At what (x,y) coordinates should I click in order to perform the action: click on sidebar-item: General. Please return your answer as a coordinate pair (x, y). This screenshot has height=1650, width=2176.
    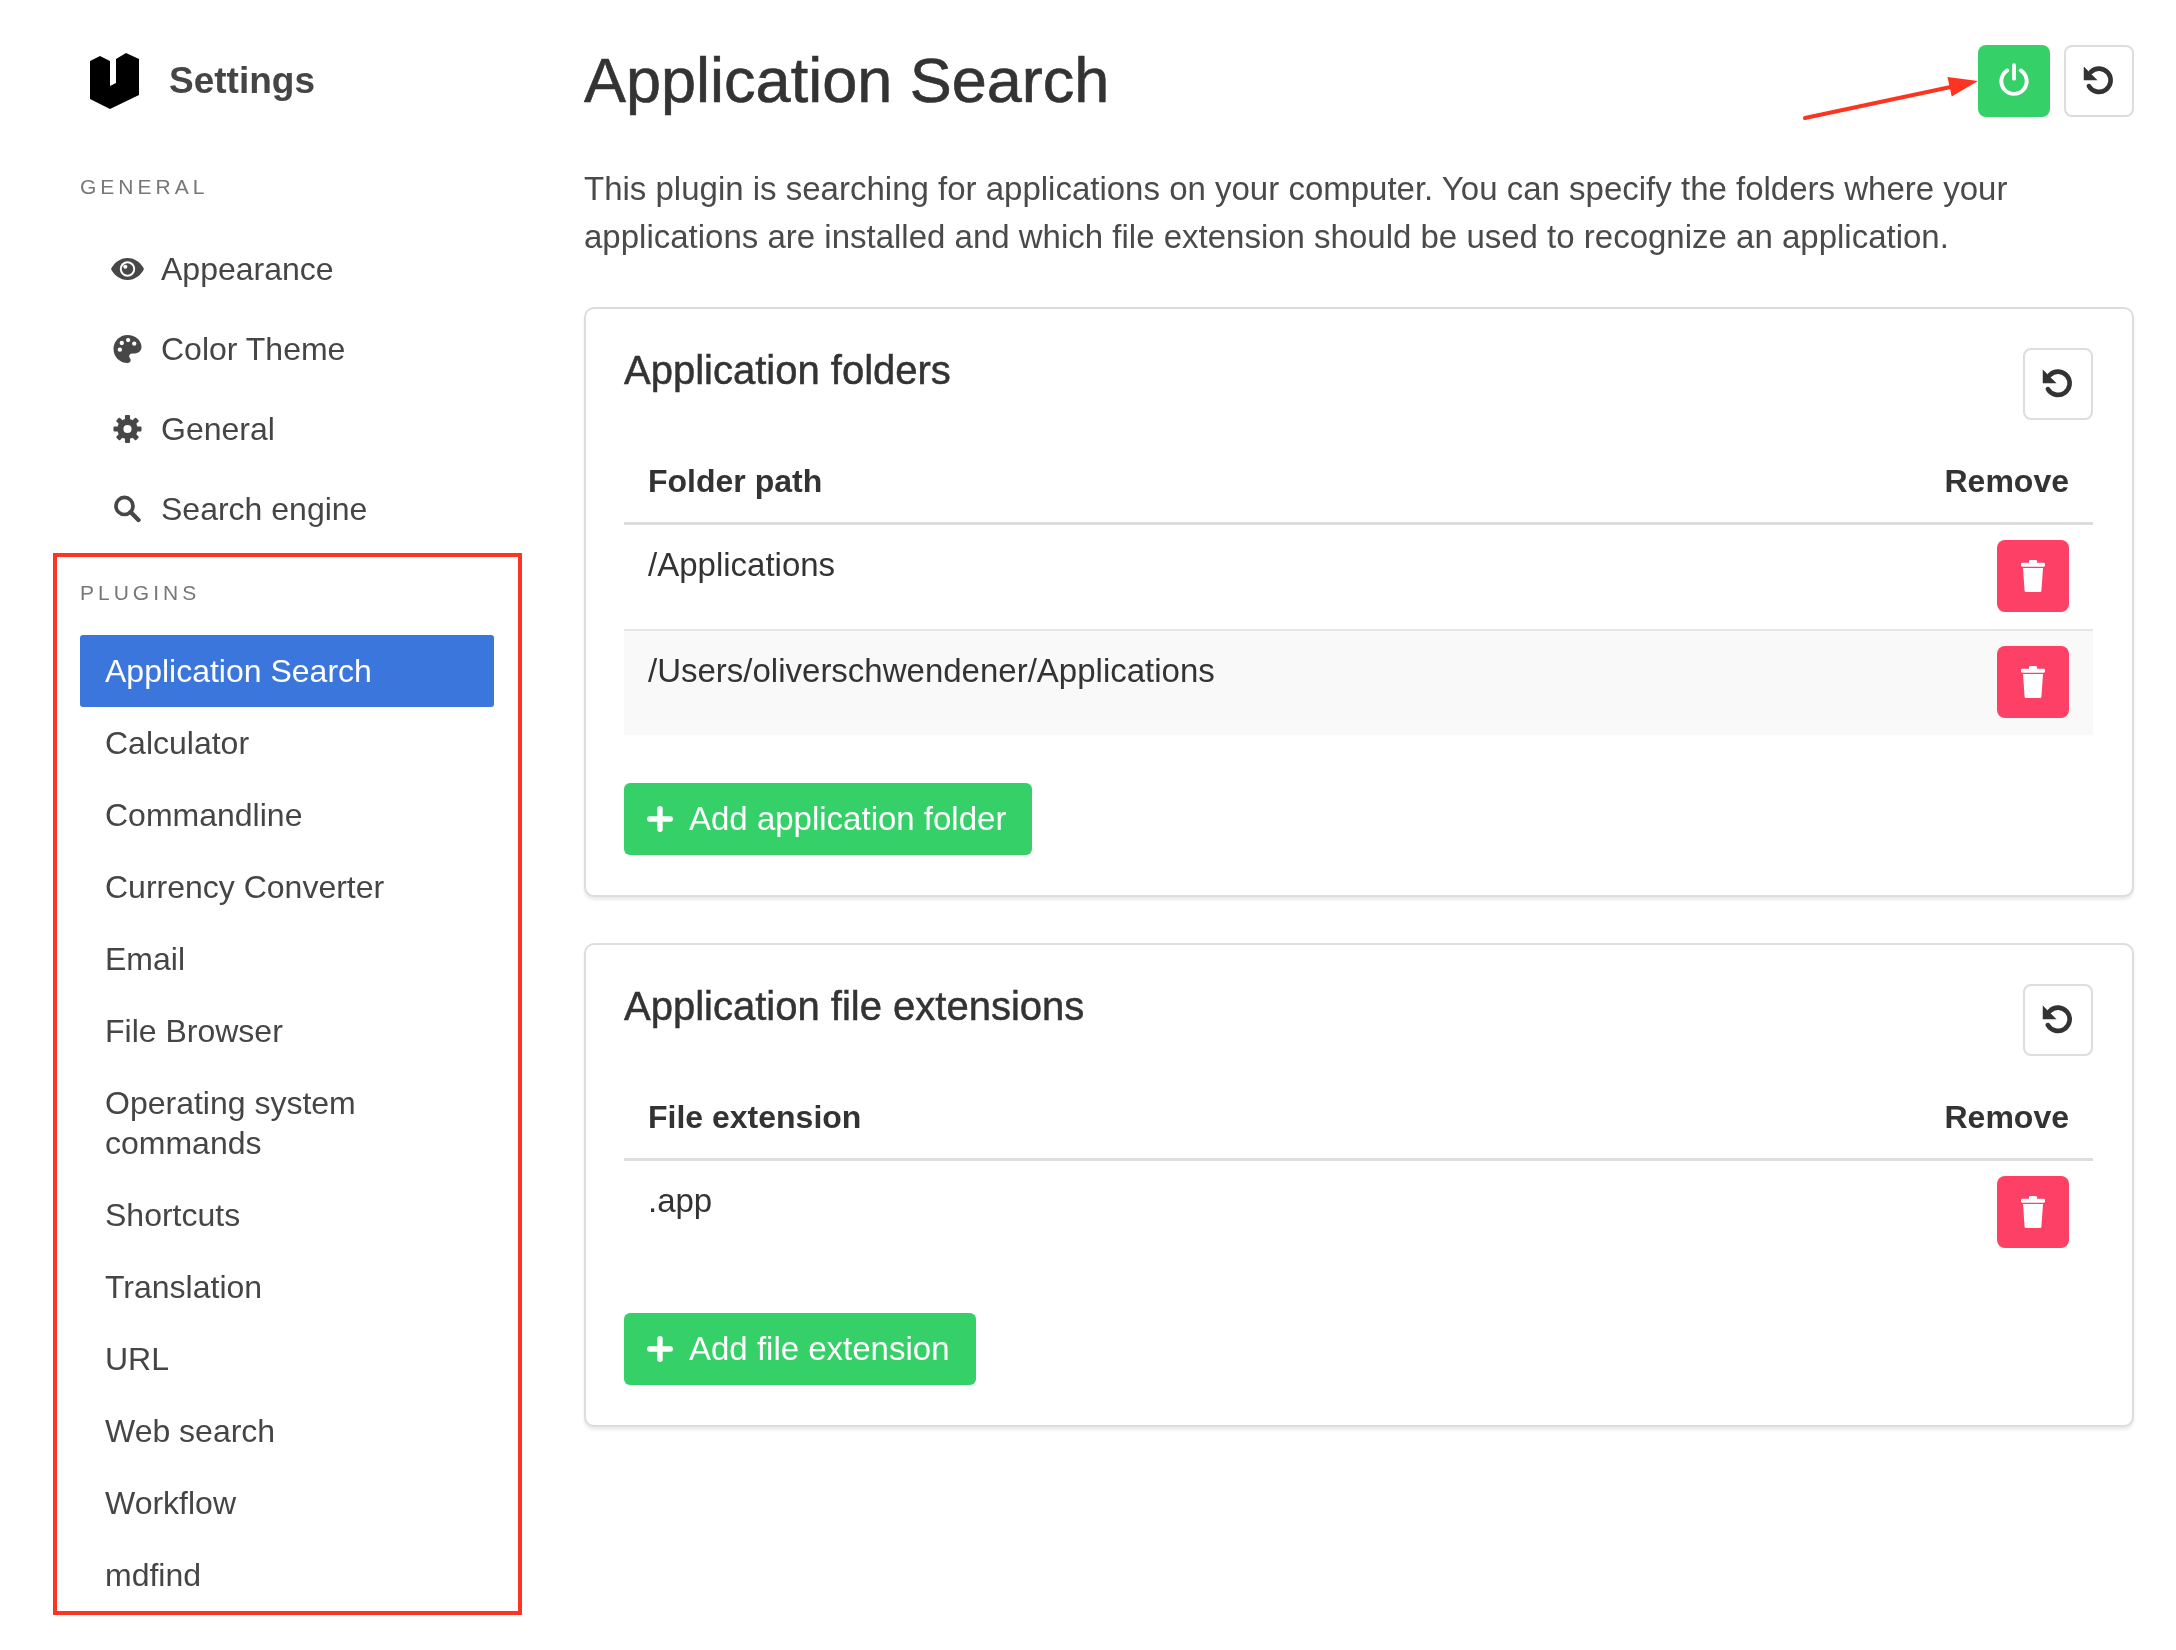
    Looking at the image, I should click on (287, 429).